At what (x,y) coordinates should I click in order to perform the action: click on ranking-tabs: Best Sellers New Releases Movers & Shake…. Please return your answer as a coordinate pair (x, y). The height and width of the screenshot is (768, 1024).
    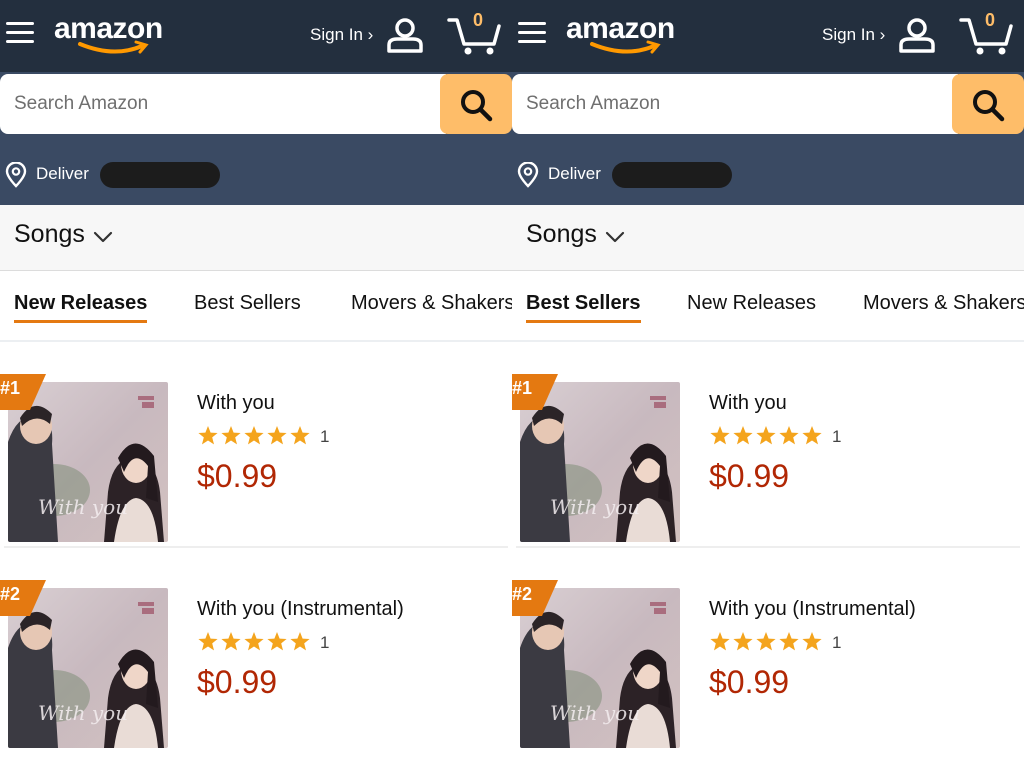
    Looking at the image, I should click on (768, 307).